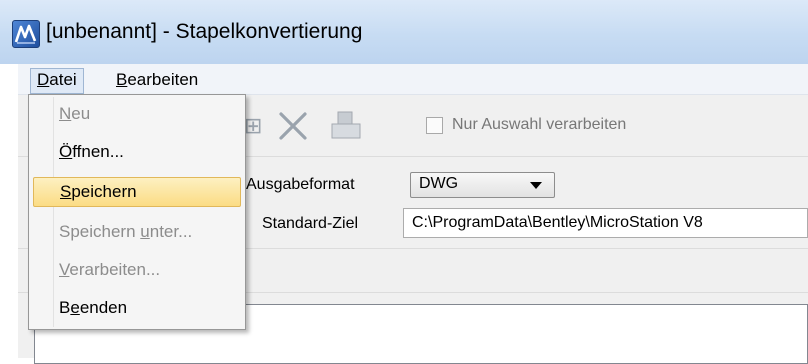 The height and width of the screenshot is (364, 808). What do you see at coordinates (204, 31) in the screenshot?
I see `window-title: [unbenannt] - Stapelkonvertierung` at bounding box center [204, 31].